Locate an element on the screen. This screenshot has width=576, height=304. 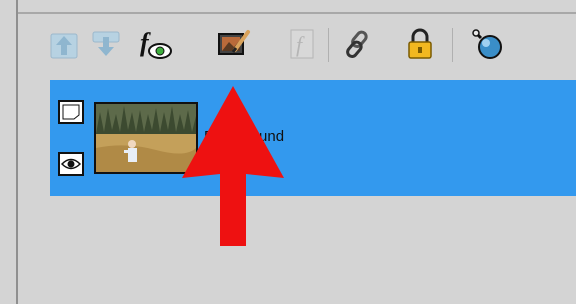
script-button: f is located at coordinates (302, 44).